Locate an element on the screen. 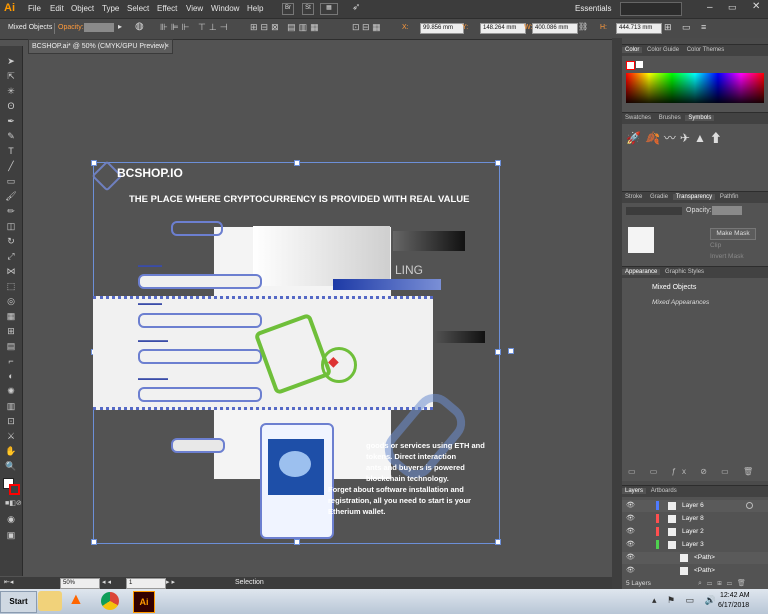 This screenshot has height=614, width=768. screen-mode-icon: ▣ is located at coordinates (11, 535).